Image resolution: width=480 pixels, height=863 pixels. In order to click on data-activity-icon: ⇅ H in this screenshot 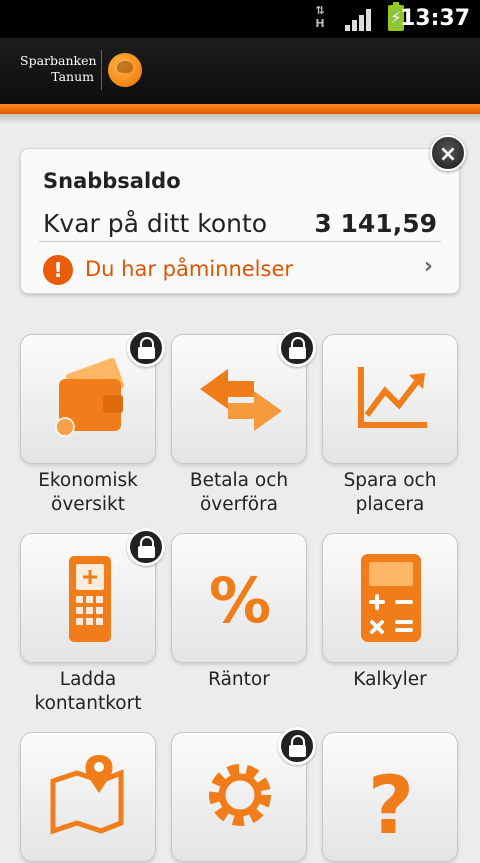, I will do `click(320, 17)`.